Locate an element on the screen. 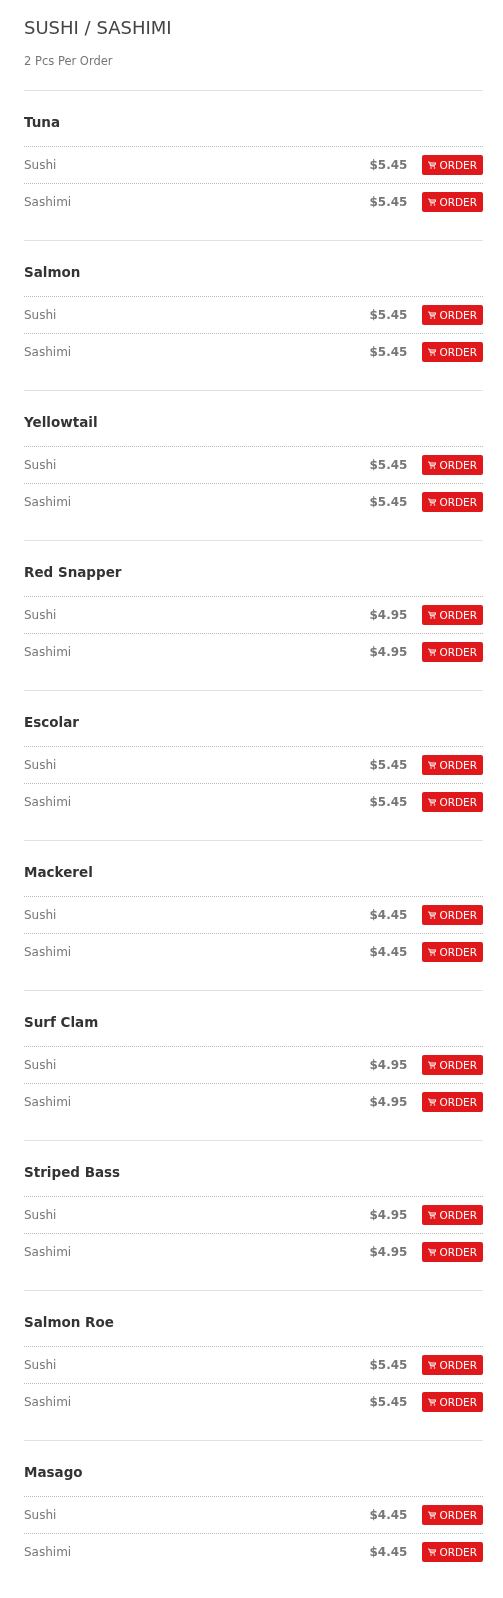  item-name: Masago is located at coordinates (54, 1472).